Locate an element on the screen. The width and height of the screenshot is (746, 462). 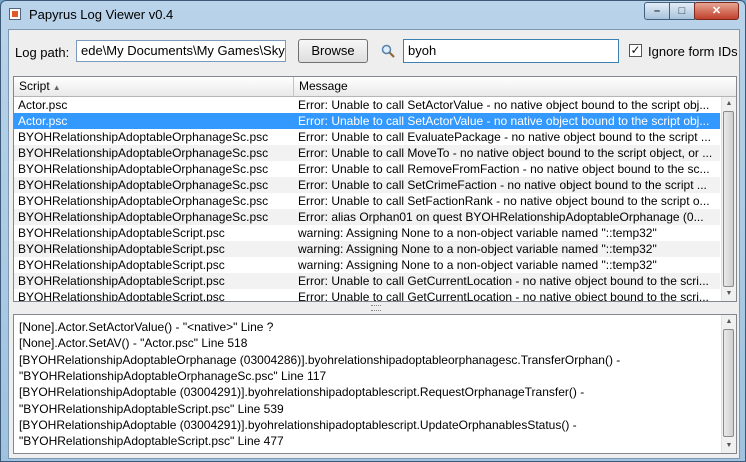
splitter-grip-icon is located at coordinates (376, 308).